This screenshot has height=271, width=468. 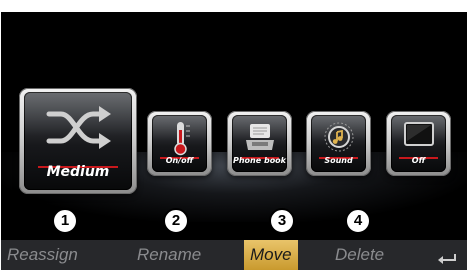 I want to click on back-arrow-icon, so click(x=447, y=256).